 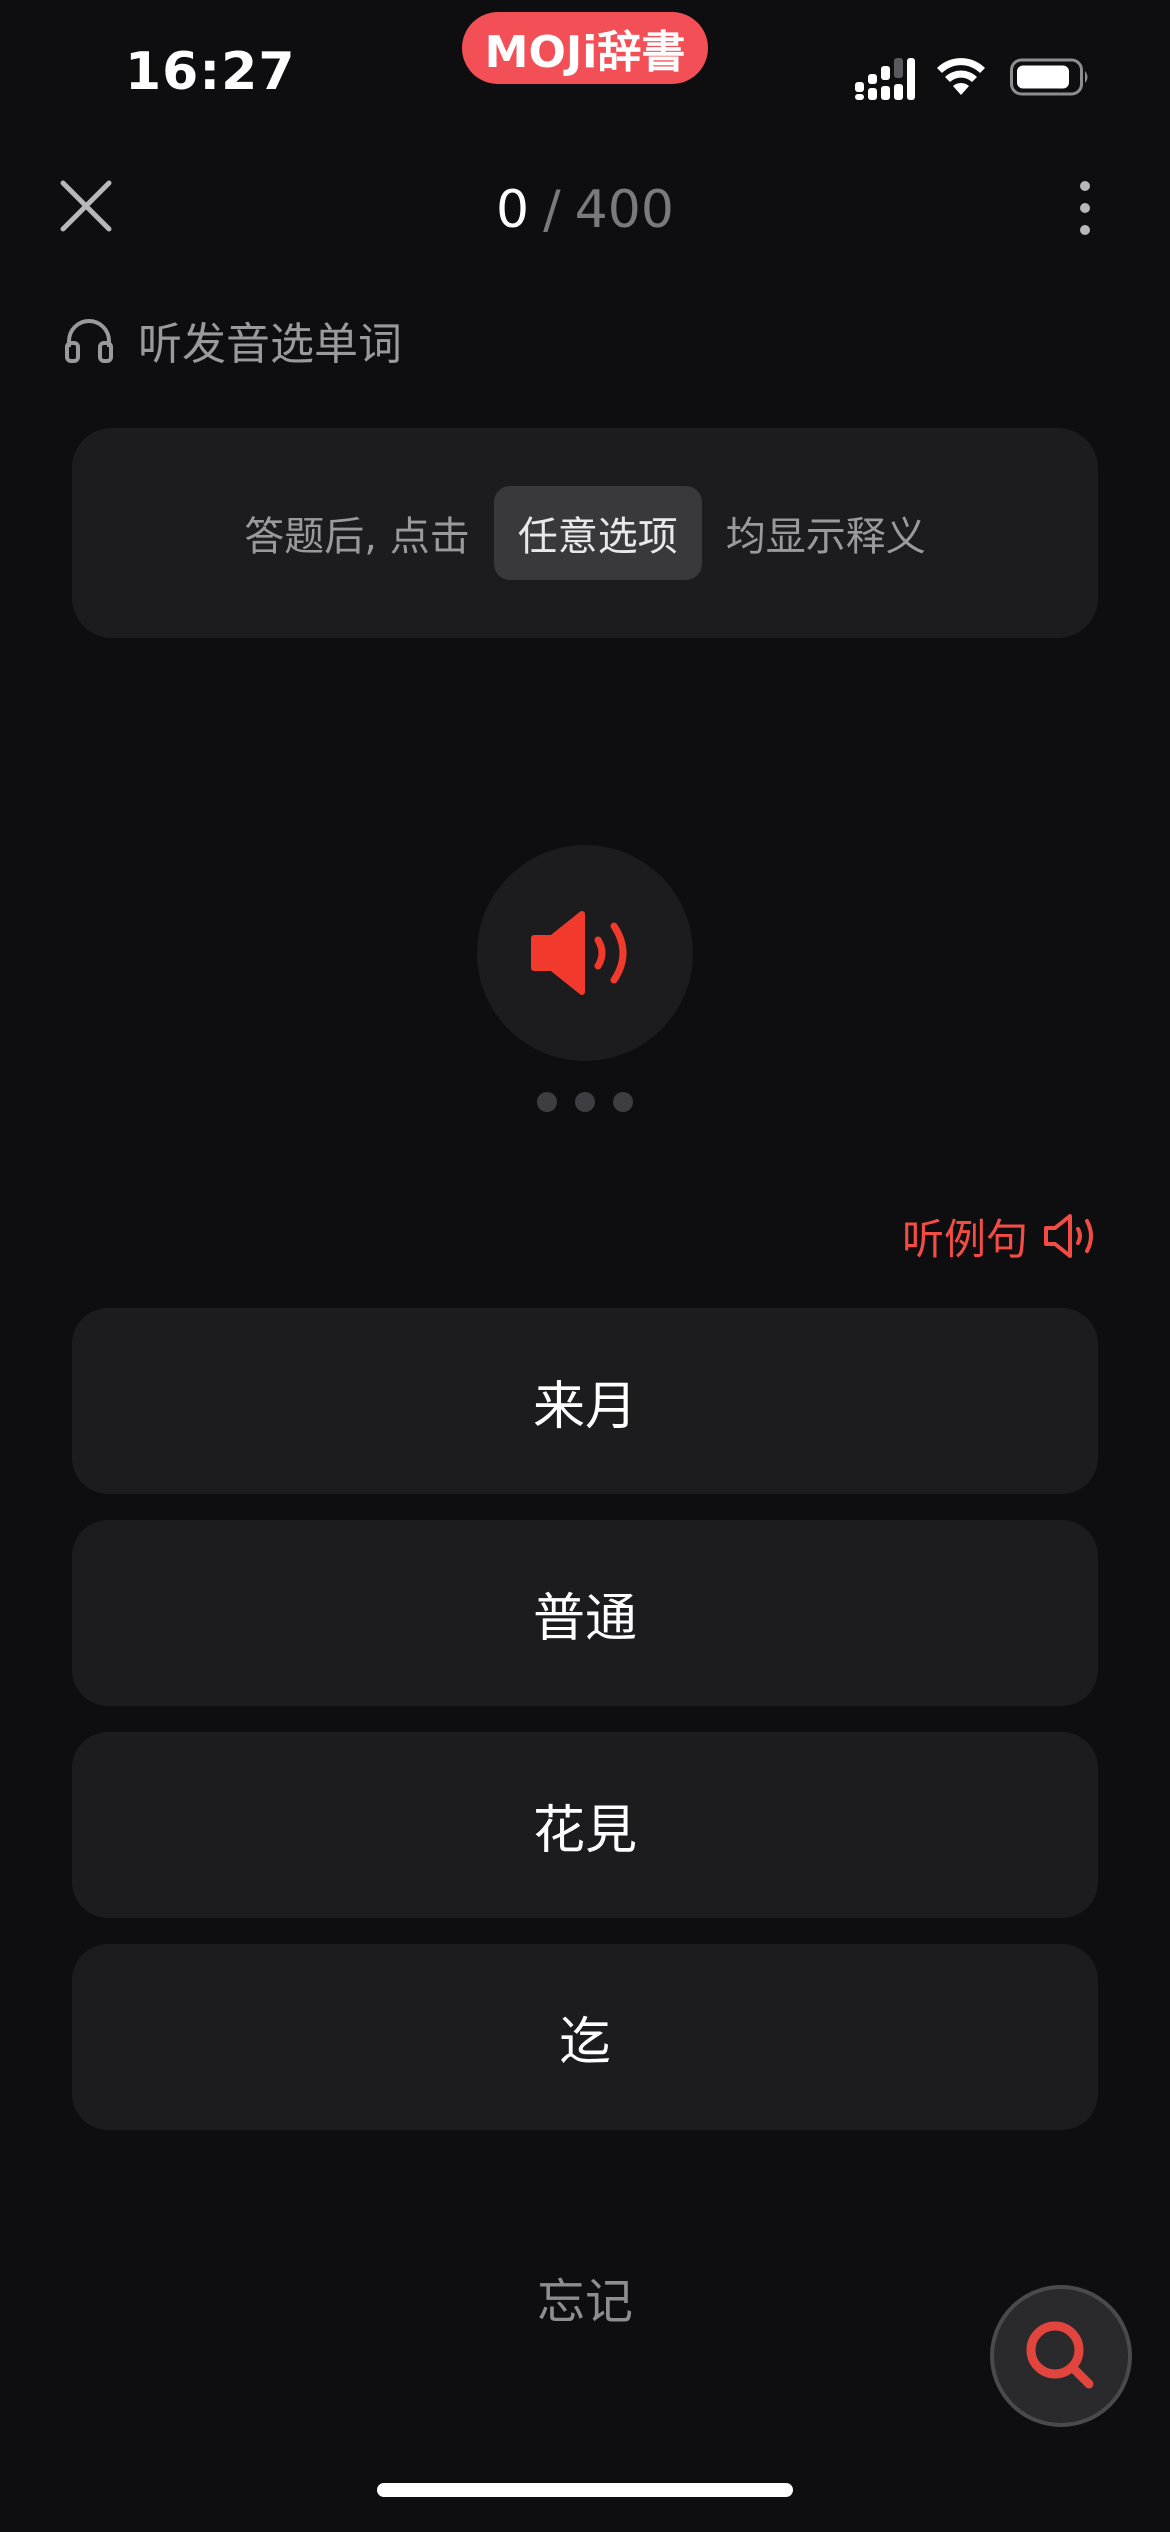 What do you see at coordinates (585, 1401) in the screenshot?
I see `answer-option: 来月` at bounding box center [585, 1401].